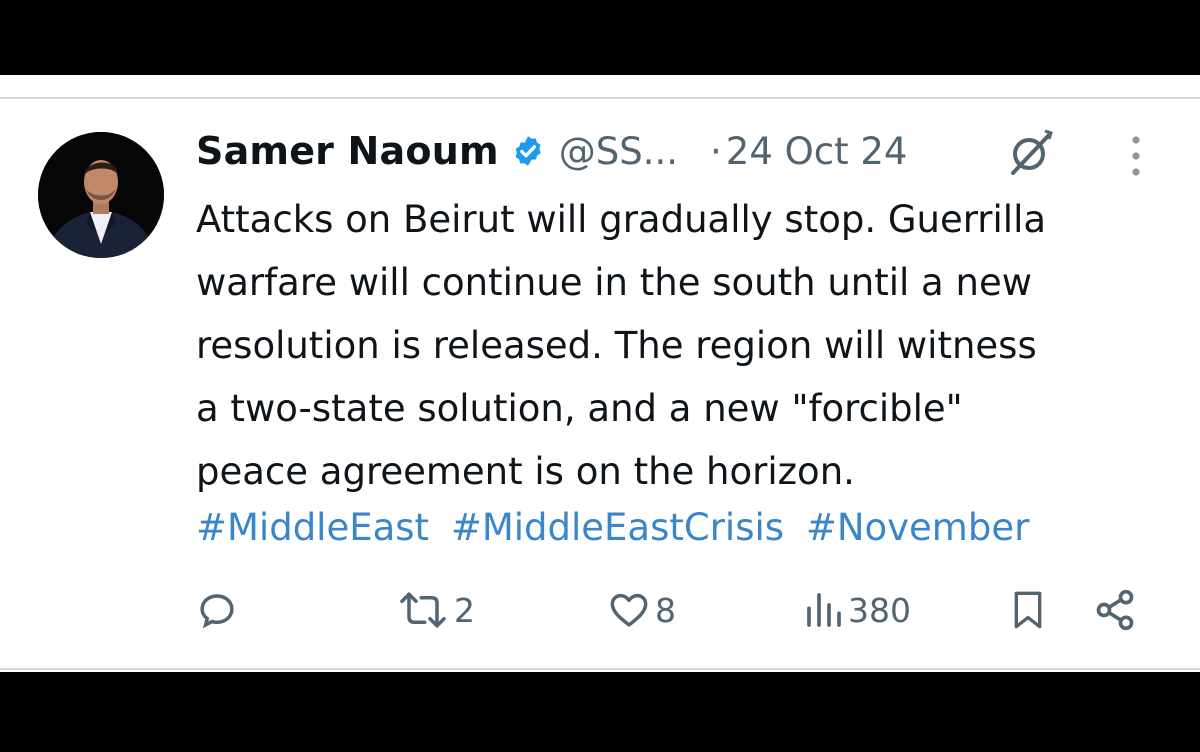 This screenshot has height=752, width=1200. I want to click on retweet-icon, so click(423, 610).